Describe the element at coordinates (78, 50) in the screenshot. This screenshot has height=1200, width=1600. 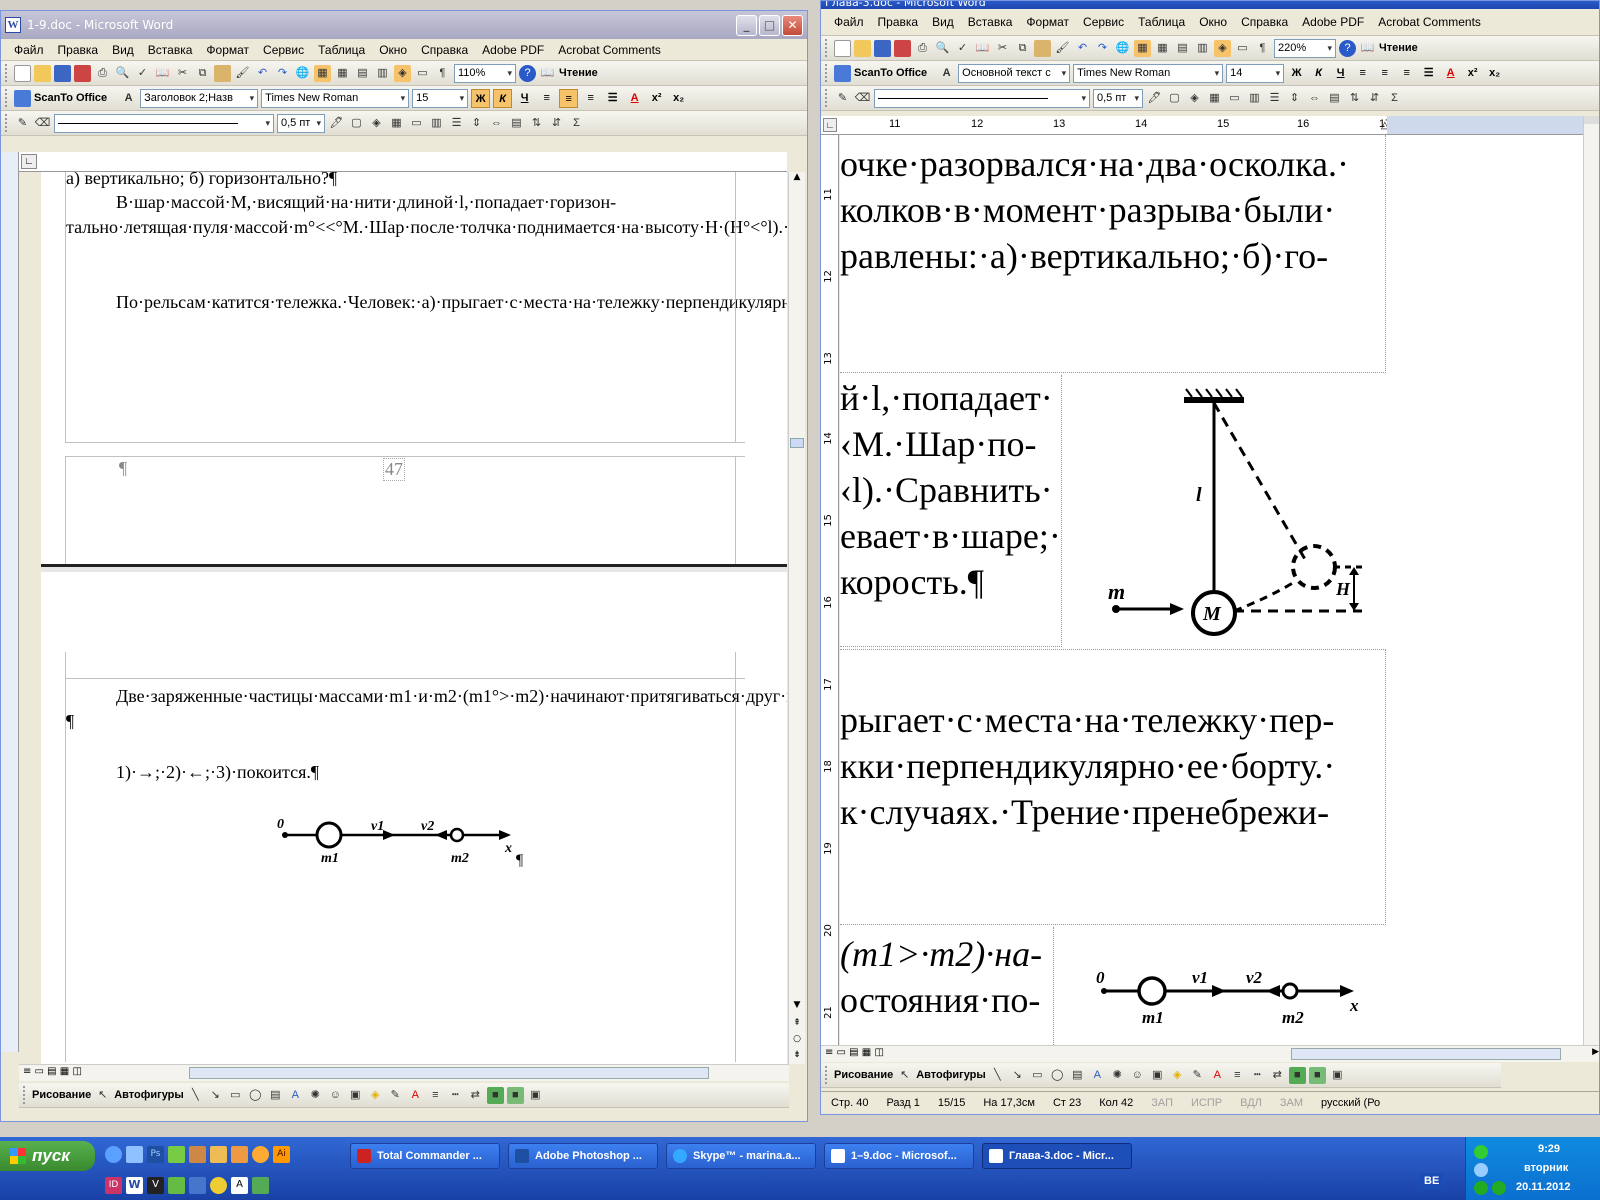
I see `menu-edit: Правка` at that location.